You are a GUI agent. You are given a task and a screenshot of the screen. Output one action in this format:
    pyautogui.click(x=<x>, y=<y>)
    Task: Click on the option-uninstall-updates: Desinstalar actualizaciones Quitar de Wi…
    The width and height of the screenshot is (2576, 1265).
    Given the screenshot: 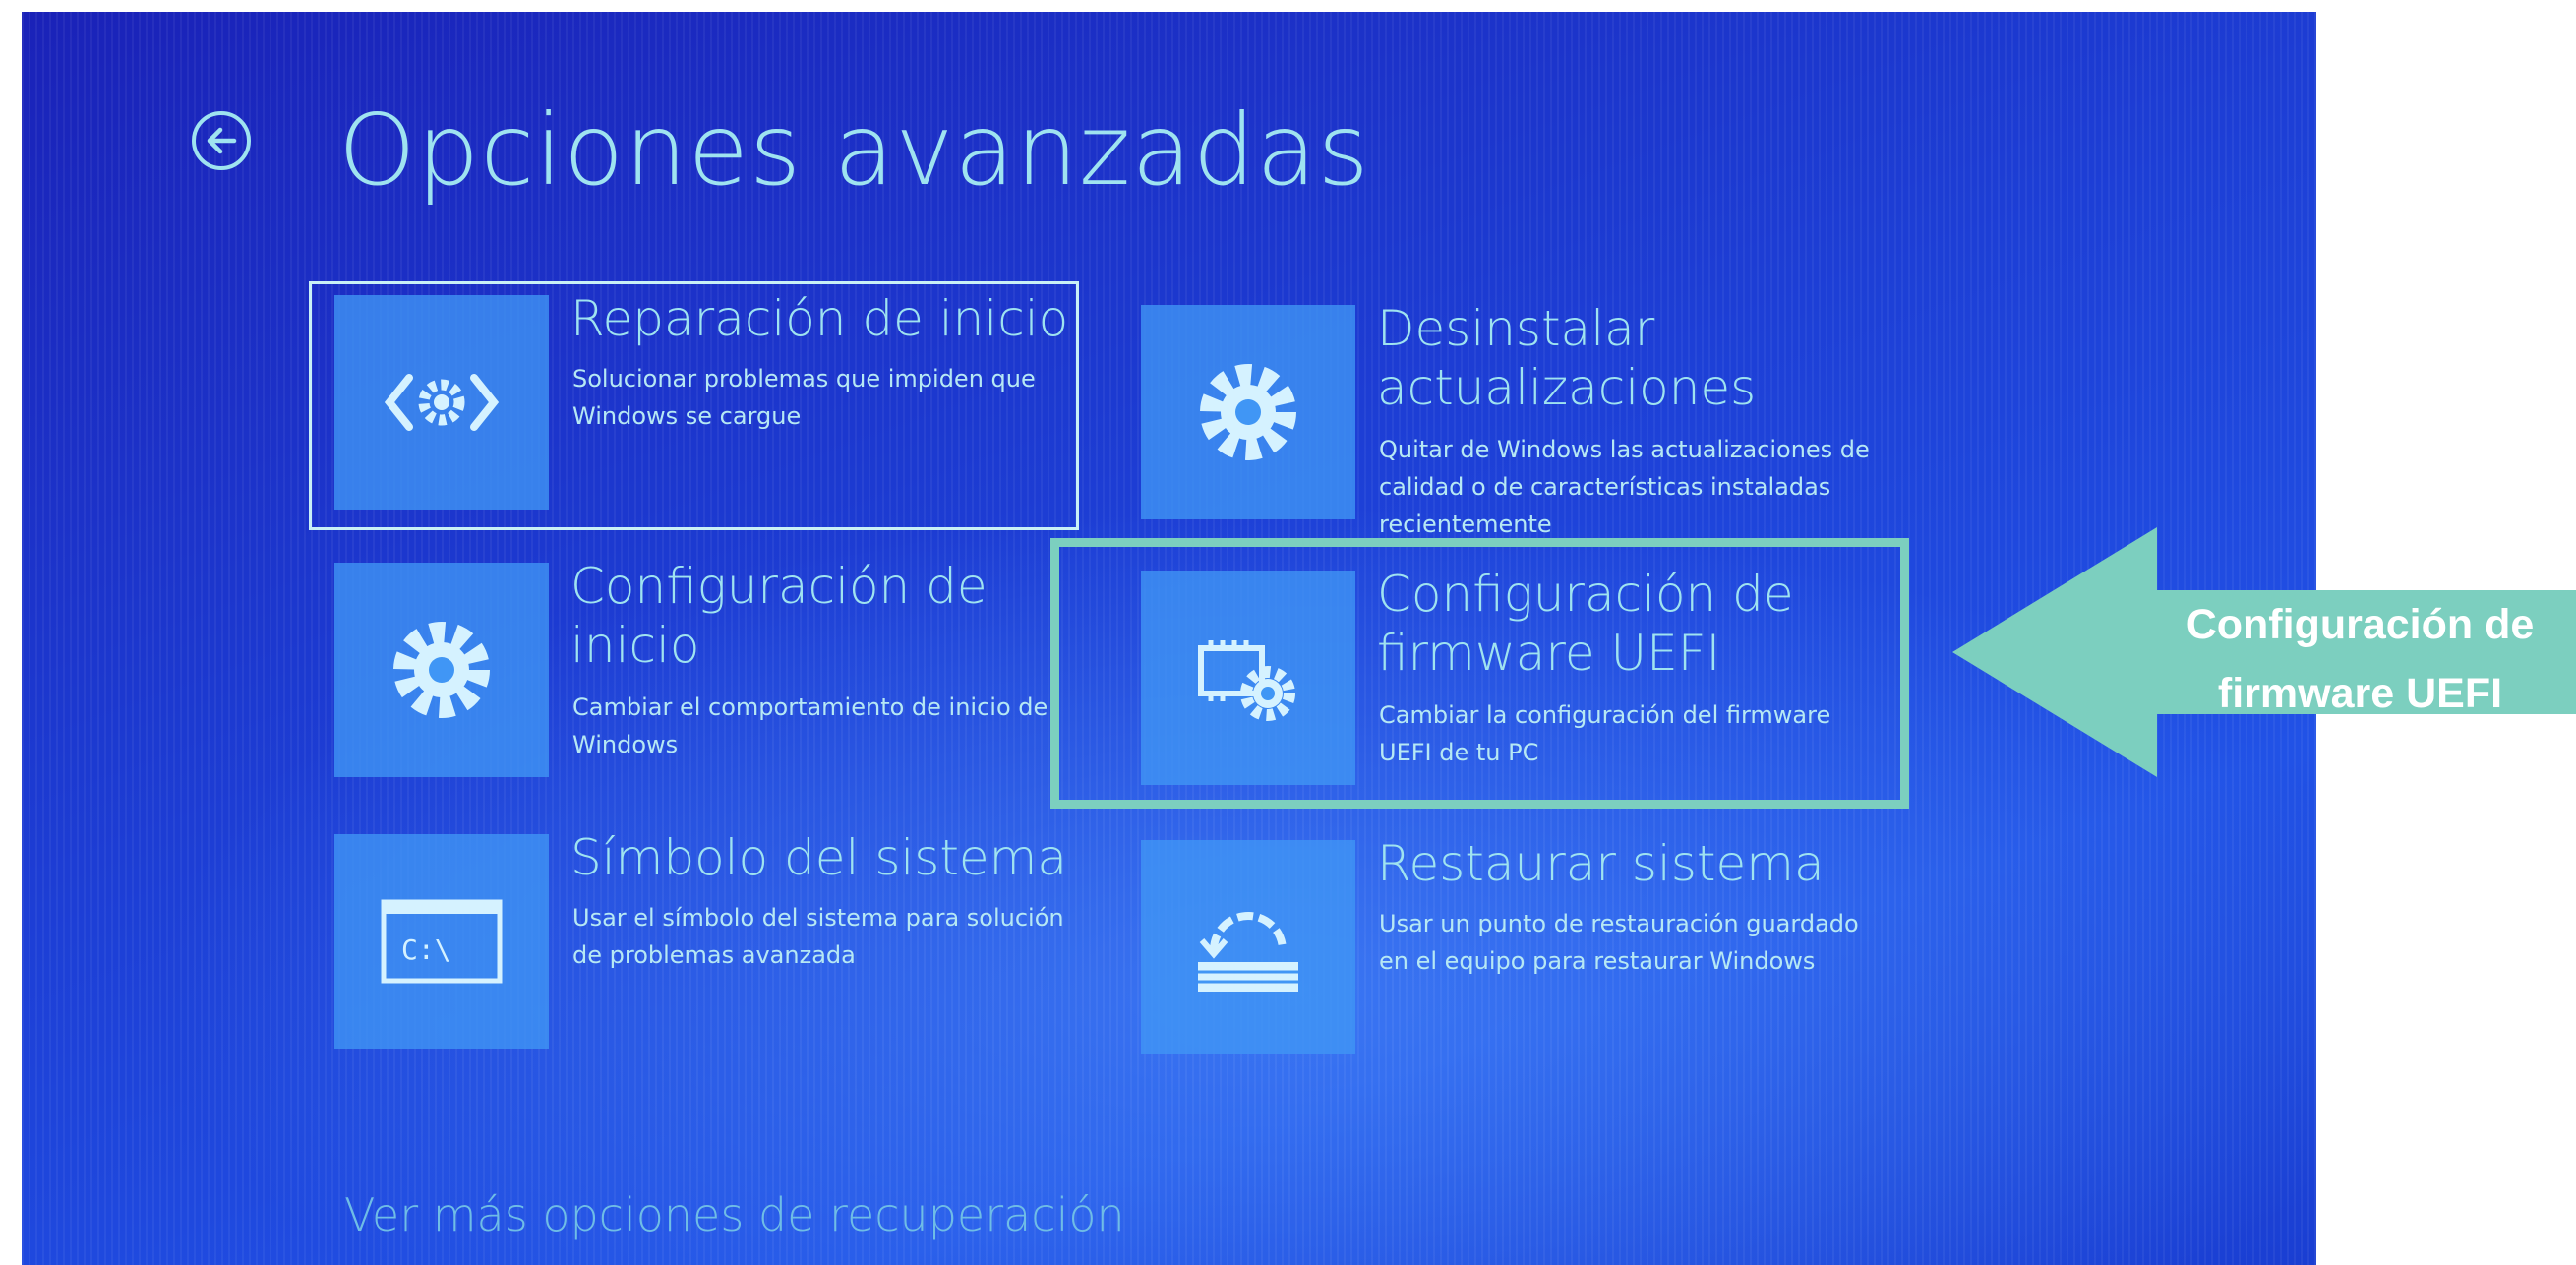 What is the action you would take?
    pyautogui.click(x=1534, y=425)
    